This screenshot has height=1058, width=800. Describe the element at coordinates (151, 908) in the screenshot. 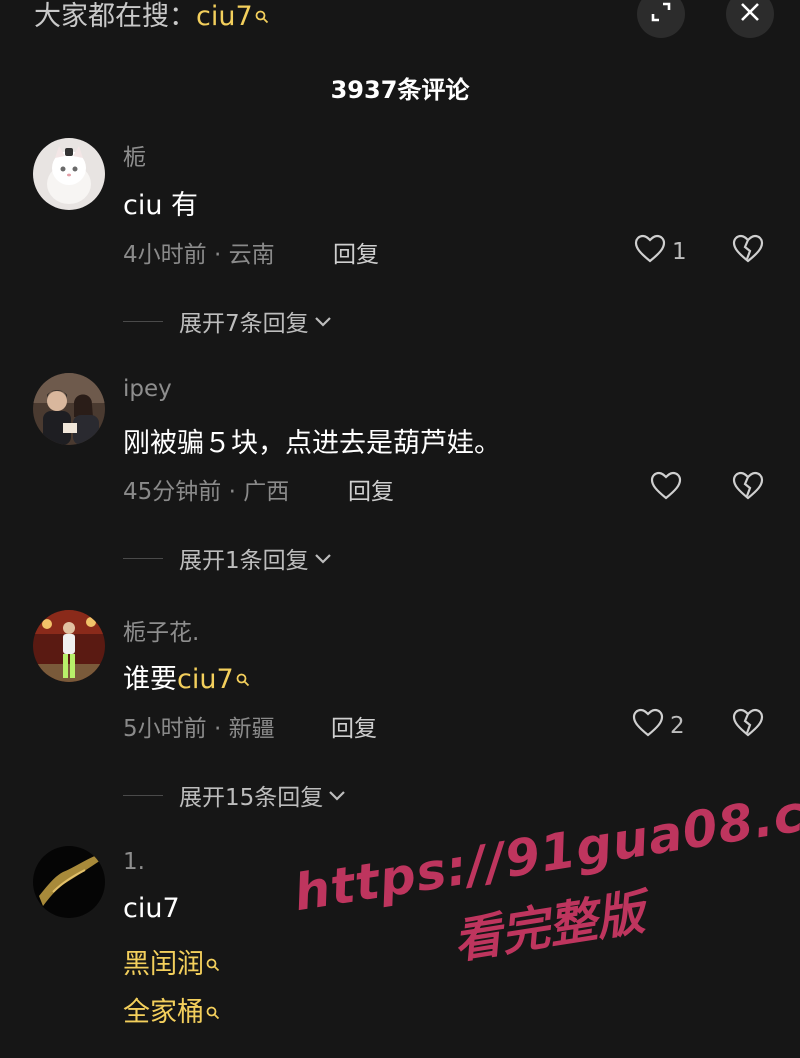

I see `comment-text: ciu7` at that location.